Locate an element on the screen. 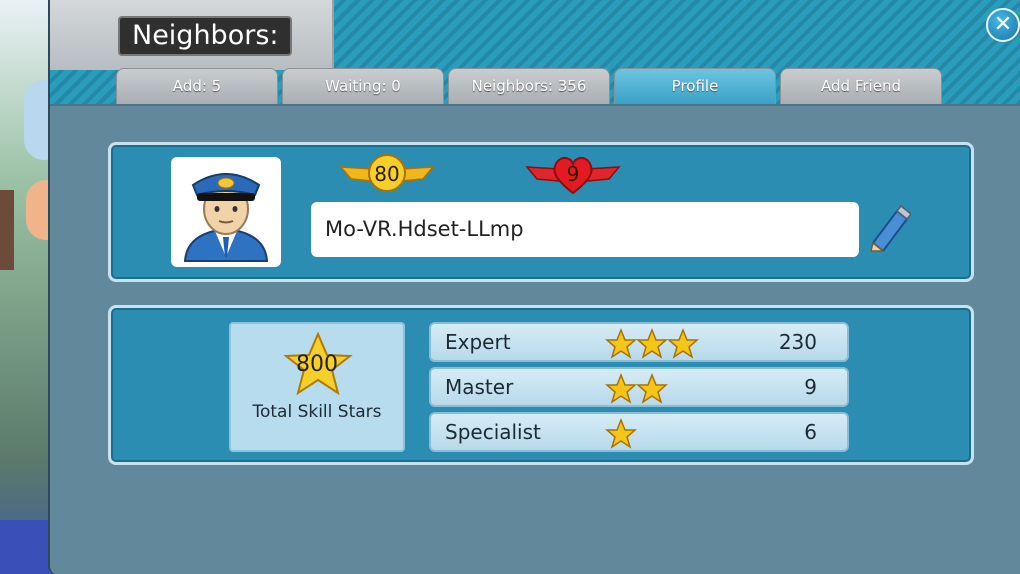 Image resolution: width=1020 pixels, height=574 pixels. skill-value: 6 is located at coordinates (810, 432).